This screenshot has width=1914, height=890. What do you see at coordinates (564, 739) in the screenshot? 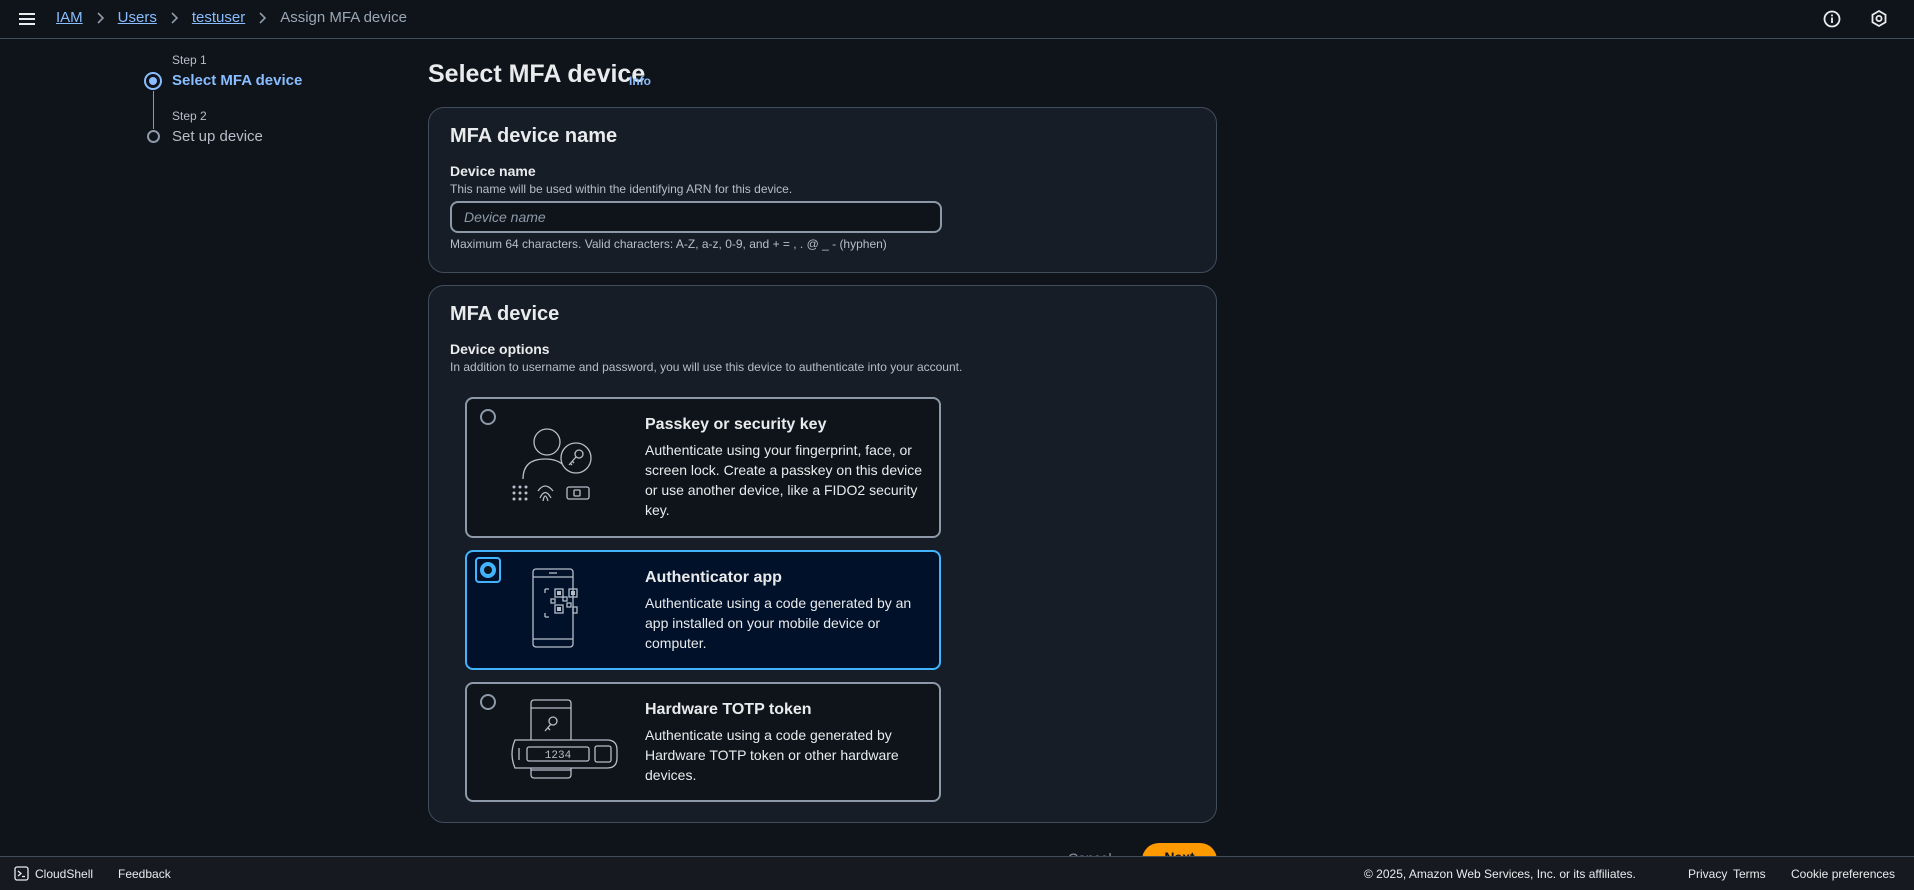
I see `hardware-token-icon: 1234` at bounding box center [564, 739].